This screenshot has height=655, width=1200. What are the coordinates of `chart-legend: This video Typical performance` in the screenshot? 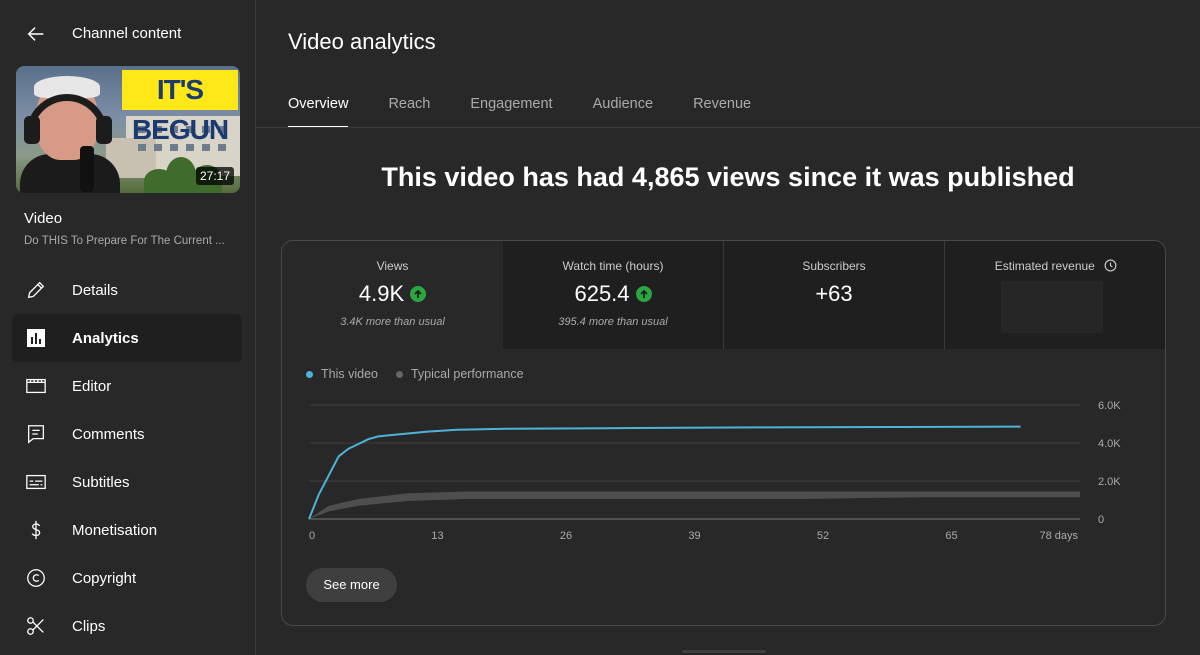 It's located at (415, 374).